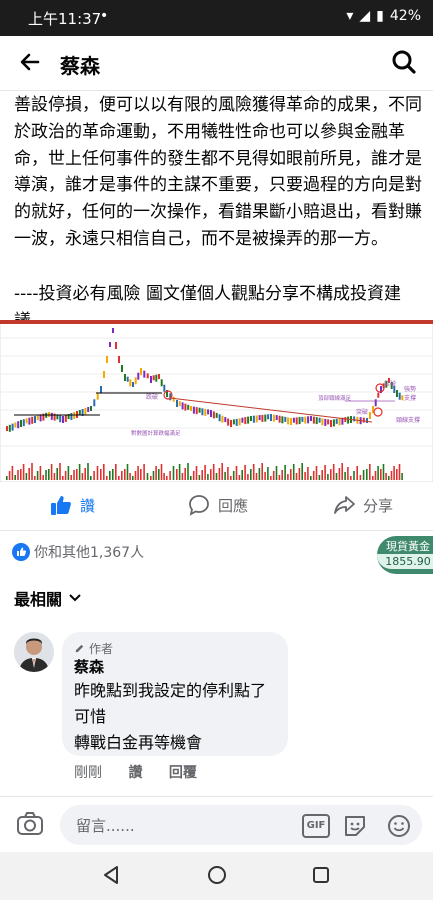 The width and height of the screenshot is (433, 900). What do you see at coordinates (404, 62) in the screenshot?
I see `search-icon` at bounding box center [404, 62].